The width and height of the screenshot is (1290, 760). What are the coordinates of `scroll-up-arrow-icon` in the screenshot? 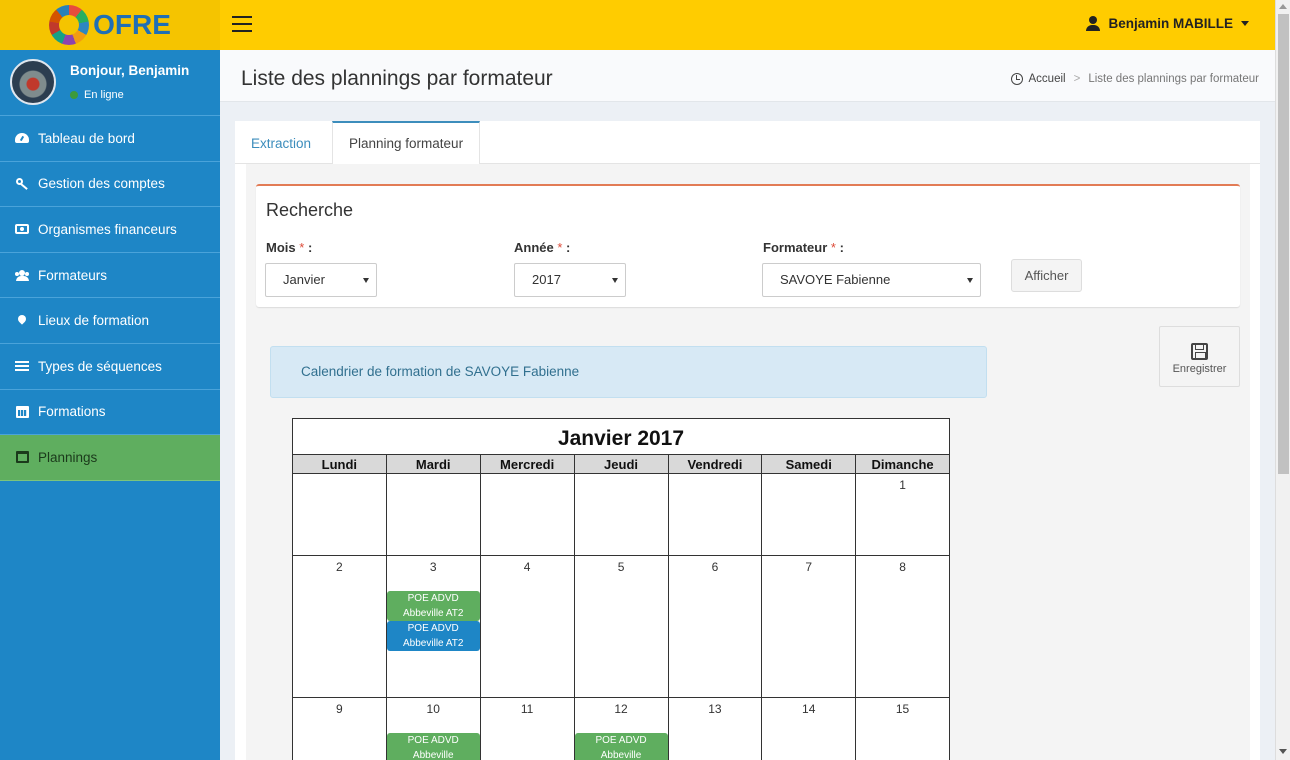 It's located at (1283, 6).